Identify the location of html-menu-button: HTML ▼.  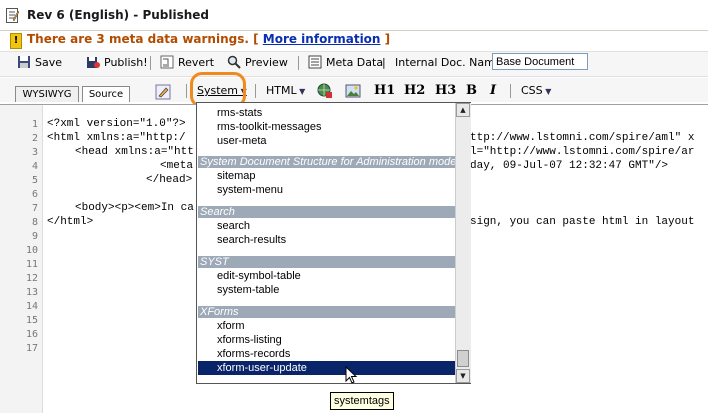
(285, 90).